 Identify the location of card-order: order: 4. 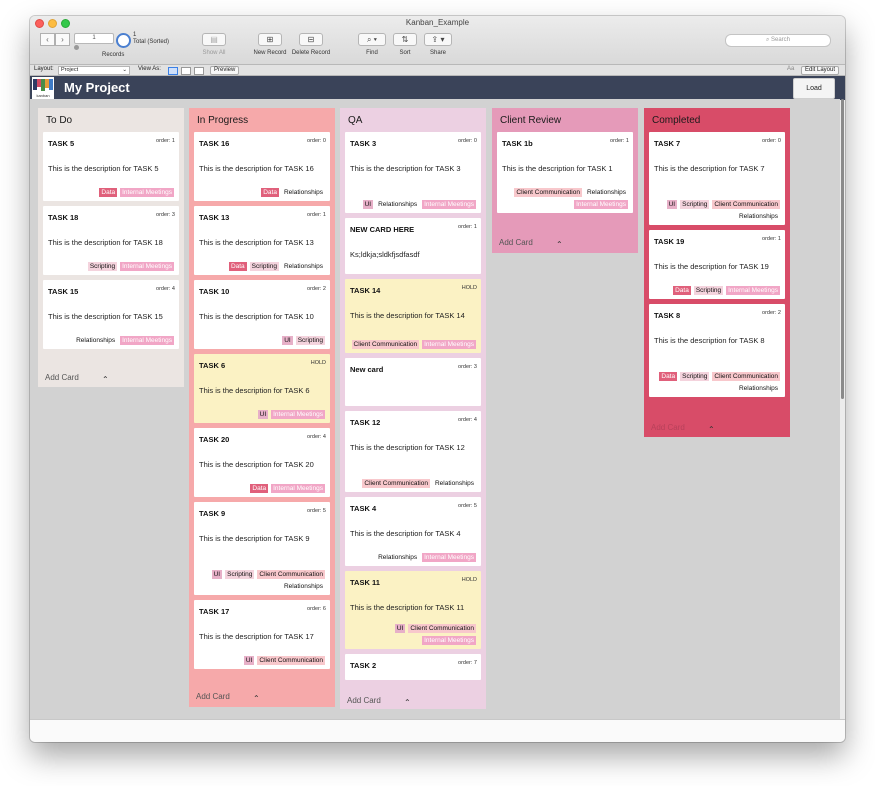
(165, 289).